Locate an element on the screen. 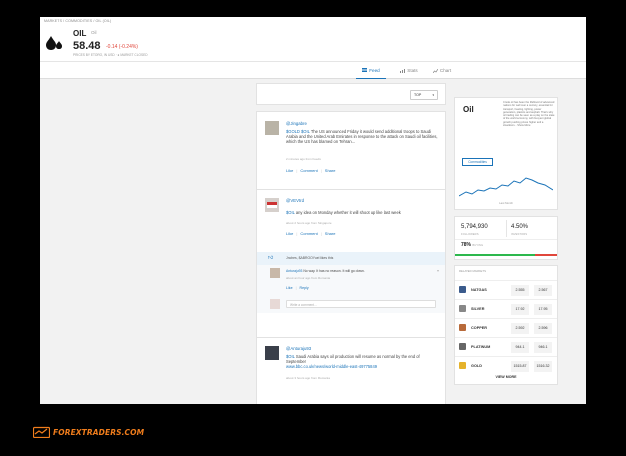  buy-price: 946.1 is located at coordinates (543, 347).